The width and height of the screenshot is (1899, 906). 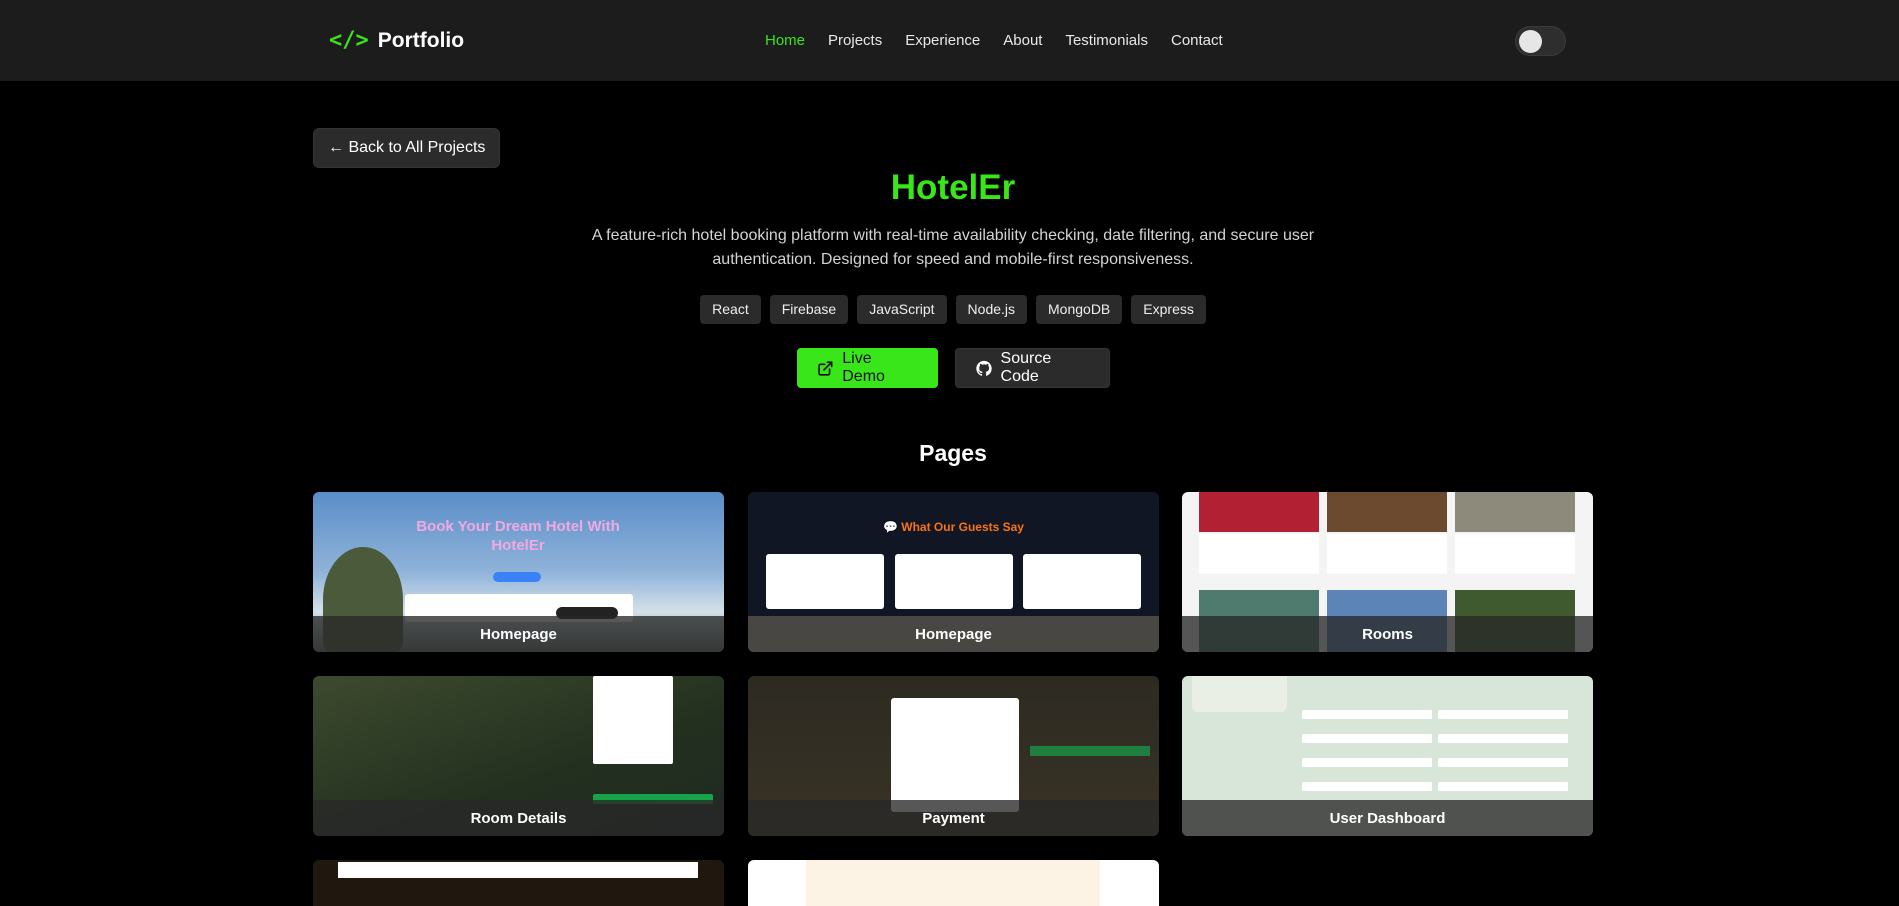 What do you see at coordinates (991, 309) in the screenshot?
I see `tag-nodejs: Node.js` at bounding box center [991, 309].